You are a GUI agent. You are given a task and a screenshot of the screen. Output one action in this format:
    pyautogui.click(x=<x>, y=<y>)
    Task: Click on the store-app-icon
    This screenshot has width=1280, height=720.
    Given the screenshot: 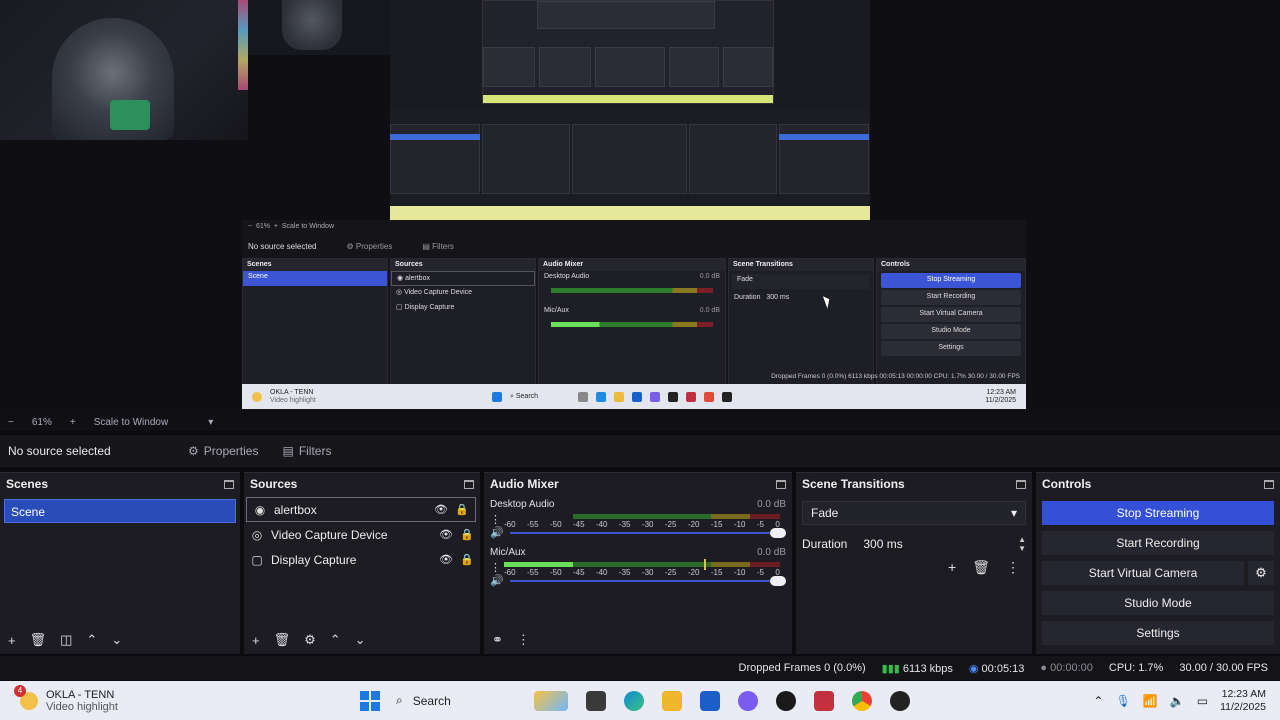 What is the action you would take?
    pyautogui.click(x=710, y=700)
    